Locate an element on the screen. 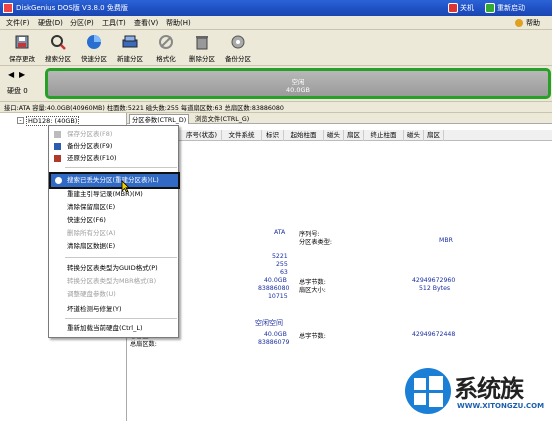  shutdown-button: 关机 is located at coordinates (467, 8).